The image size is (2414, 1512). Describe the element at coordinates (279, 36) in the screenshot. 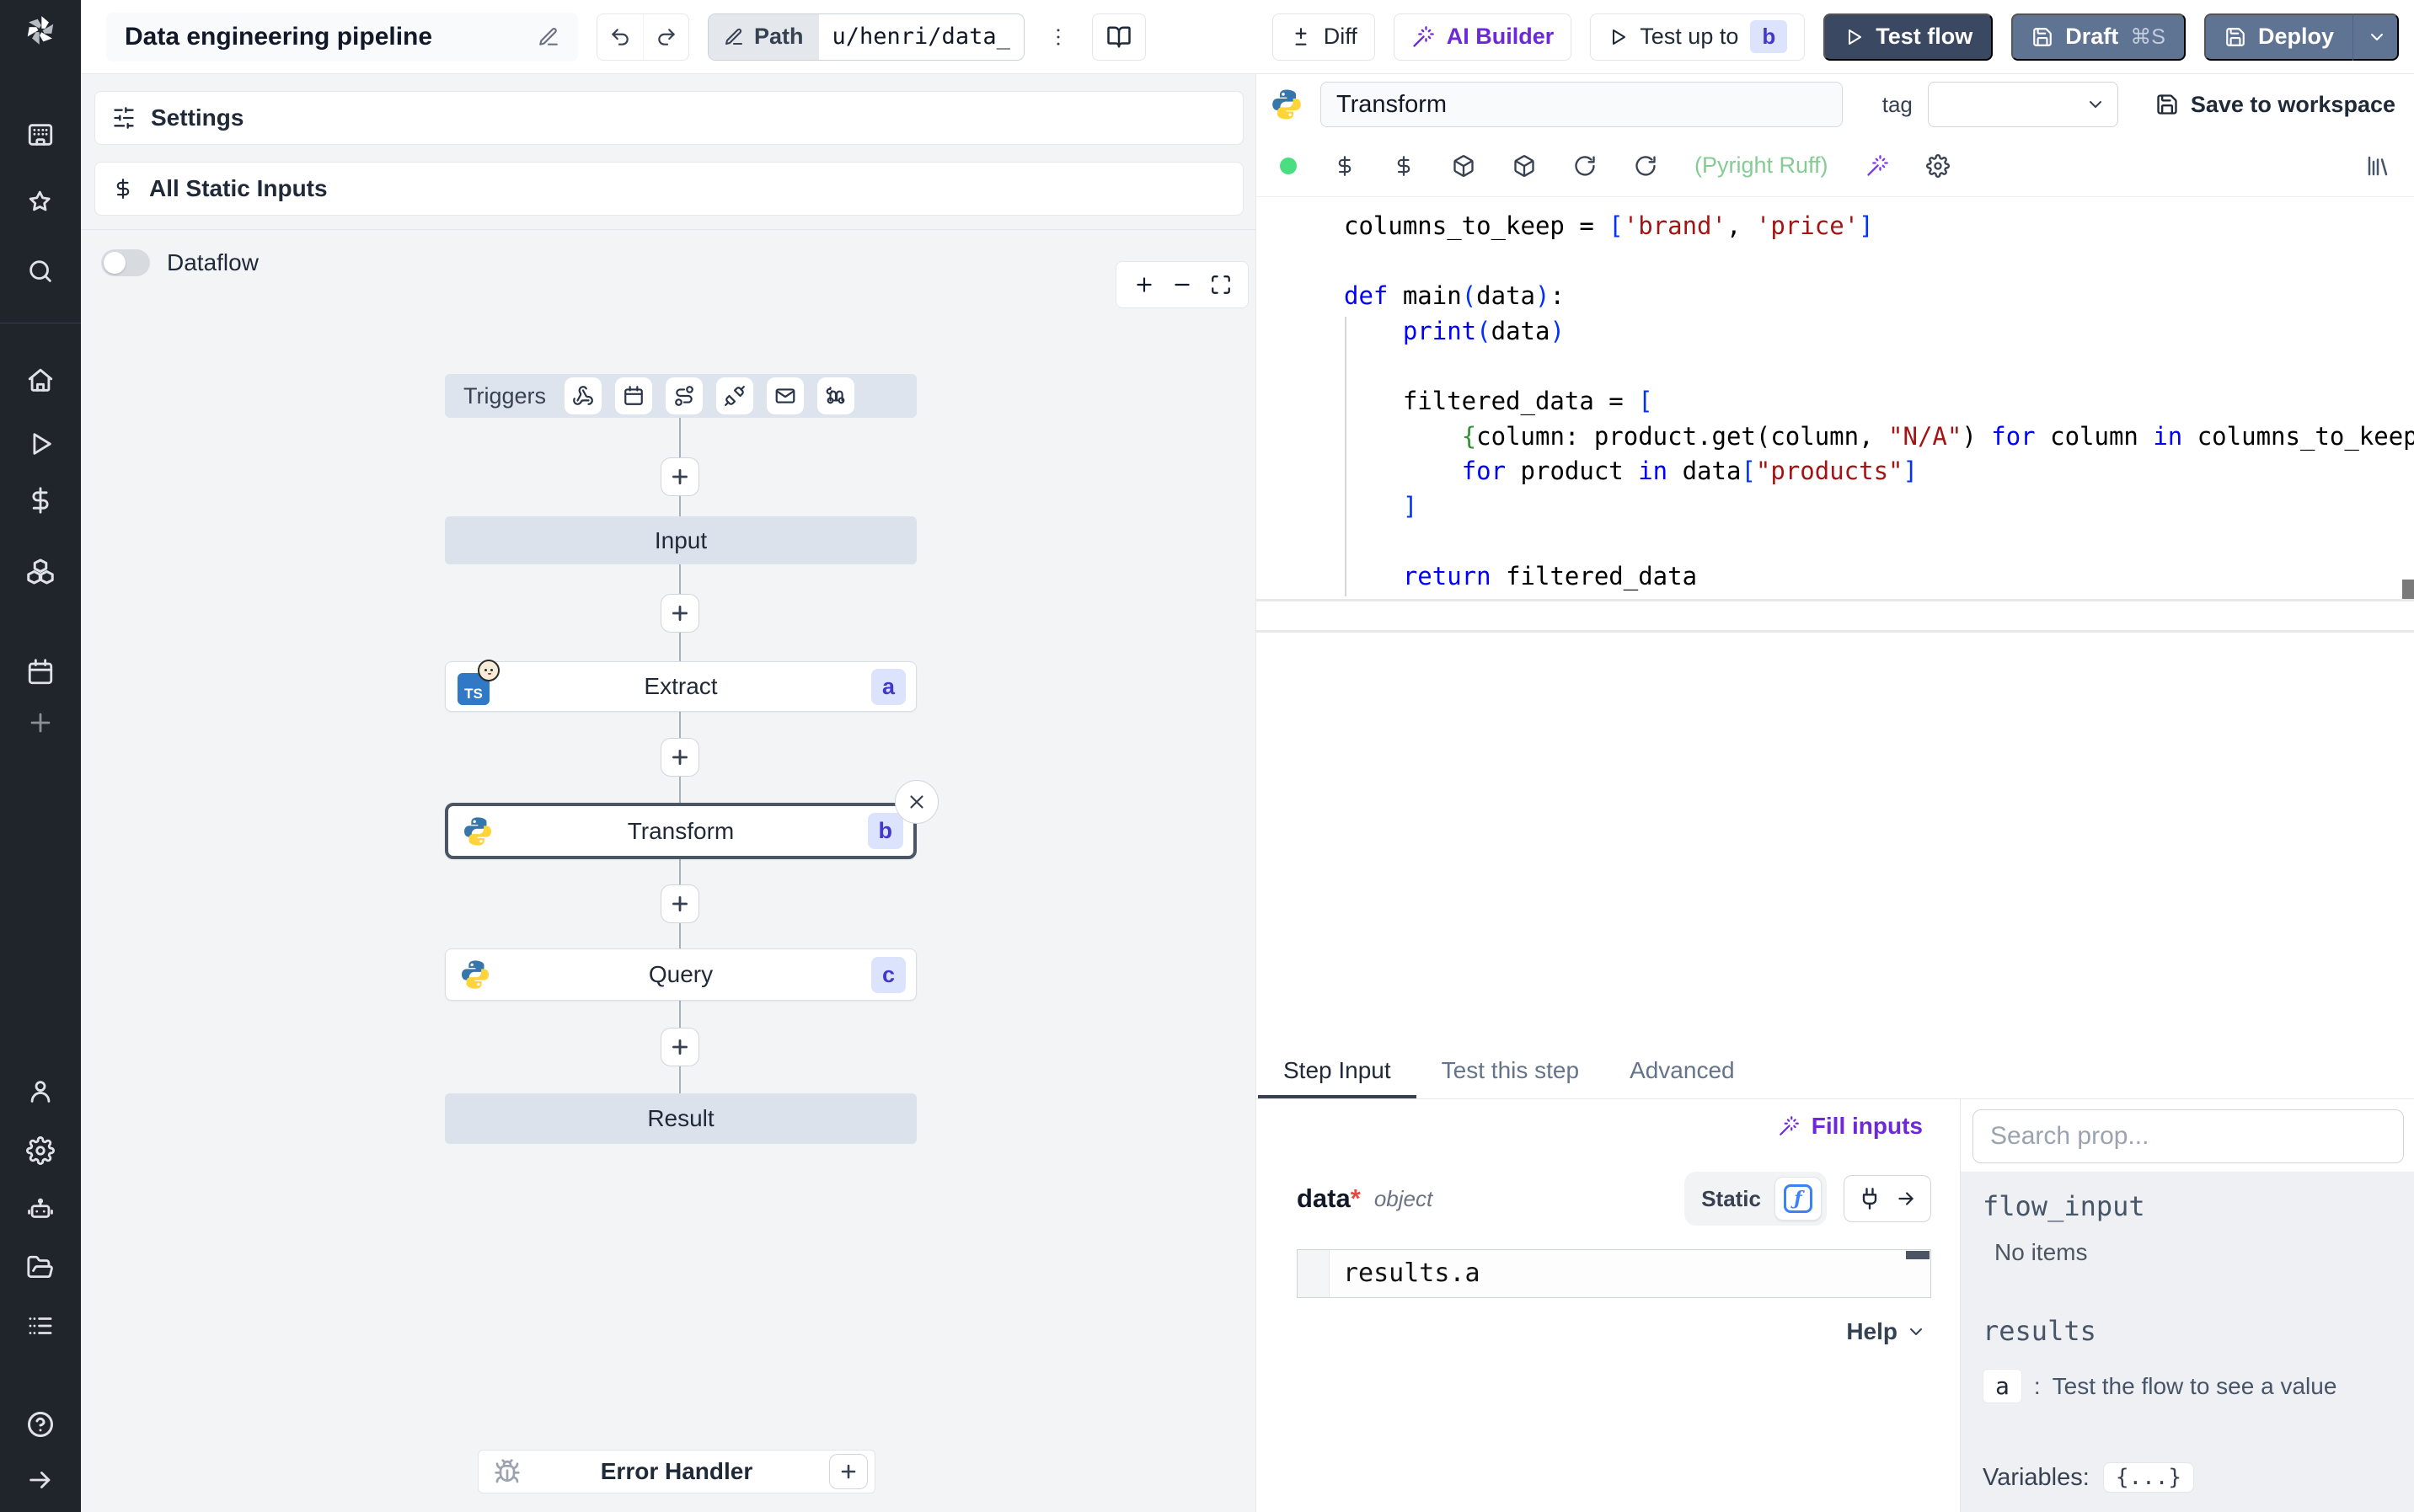

I see `flow-title: Data engineering pipeline` at that location.